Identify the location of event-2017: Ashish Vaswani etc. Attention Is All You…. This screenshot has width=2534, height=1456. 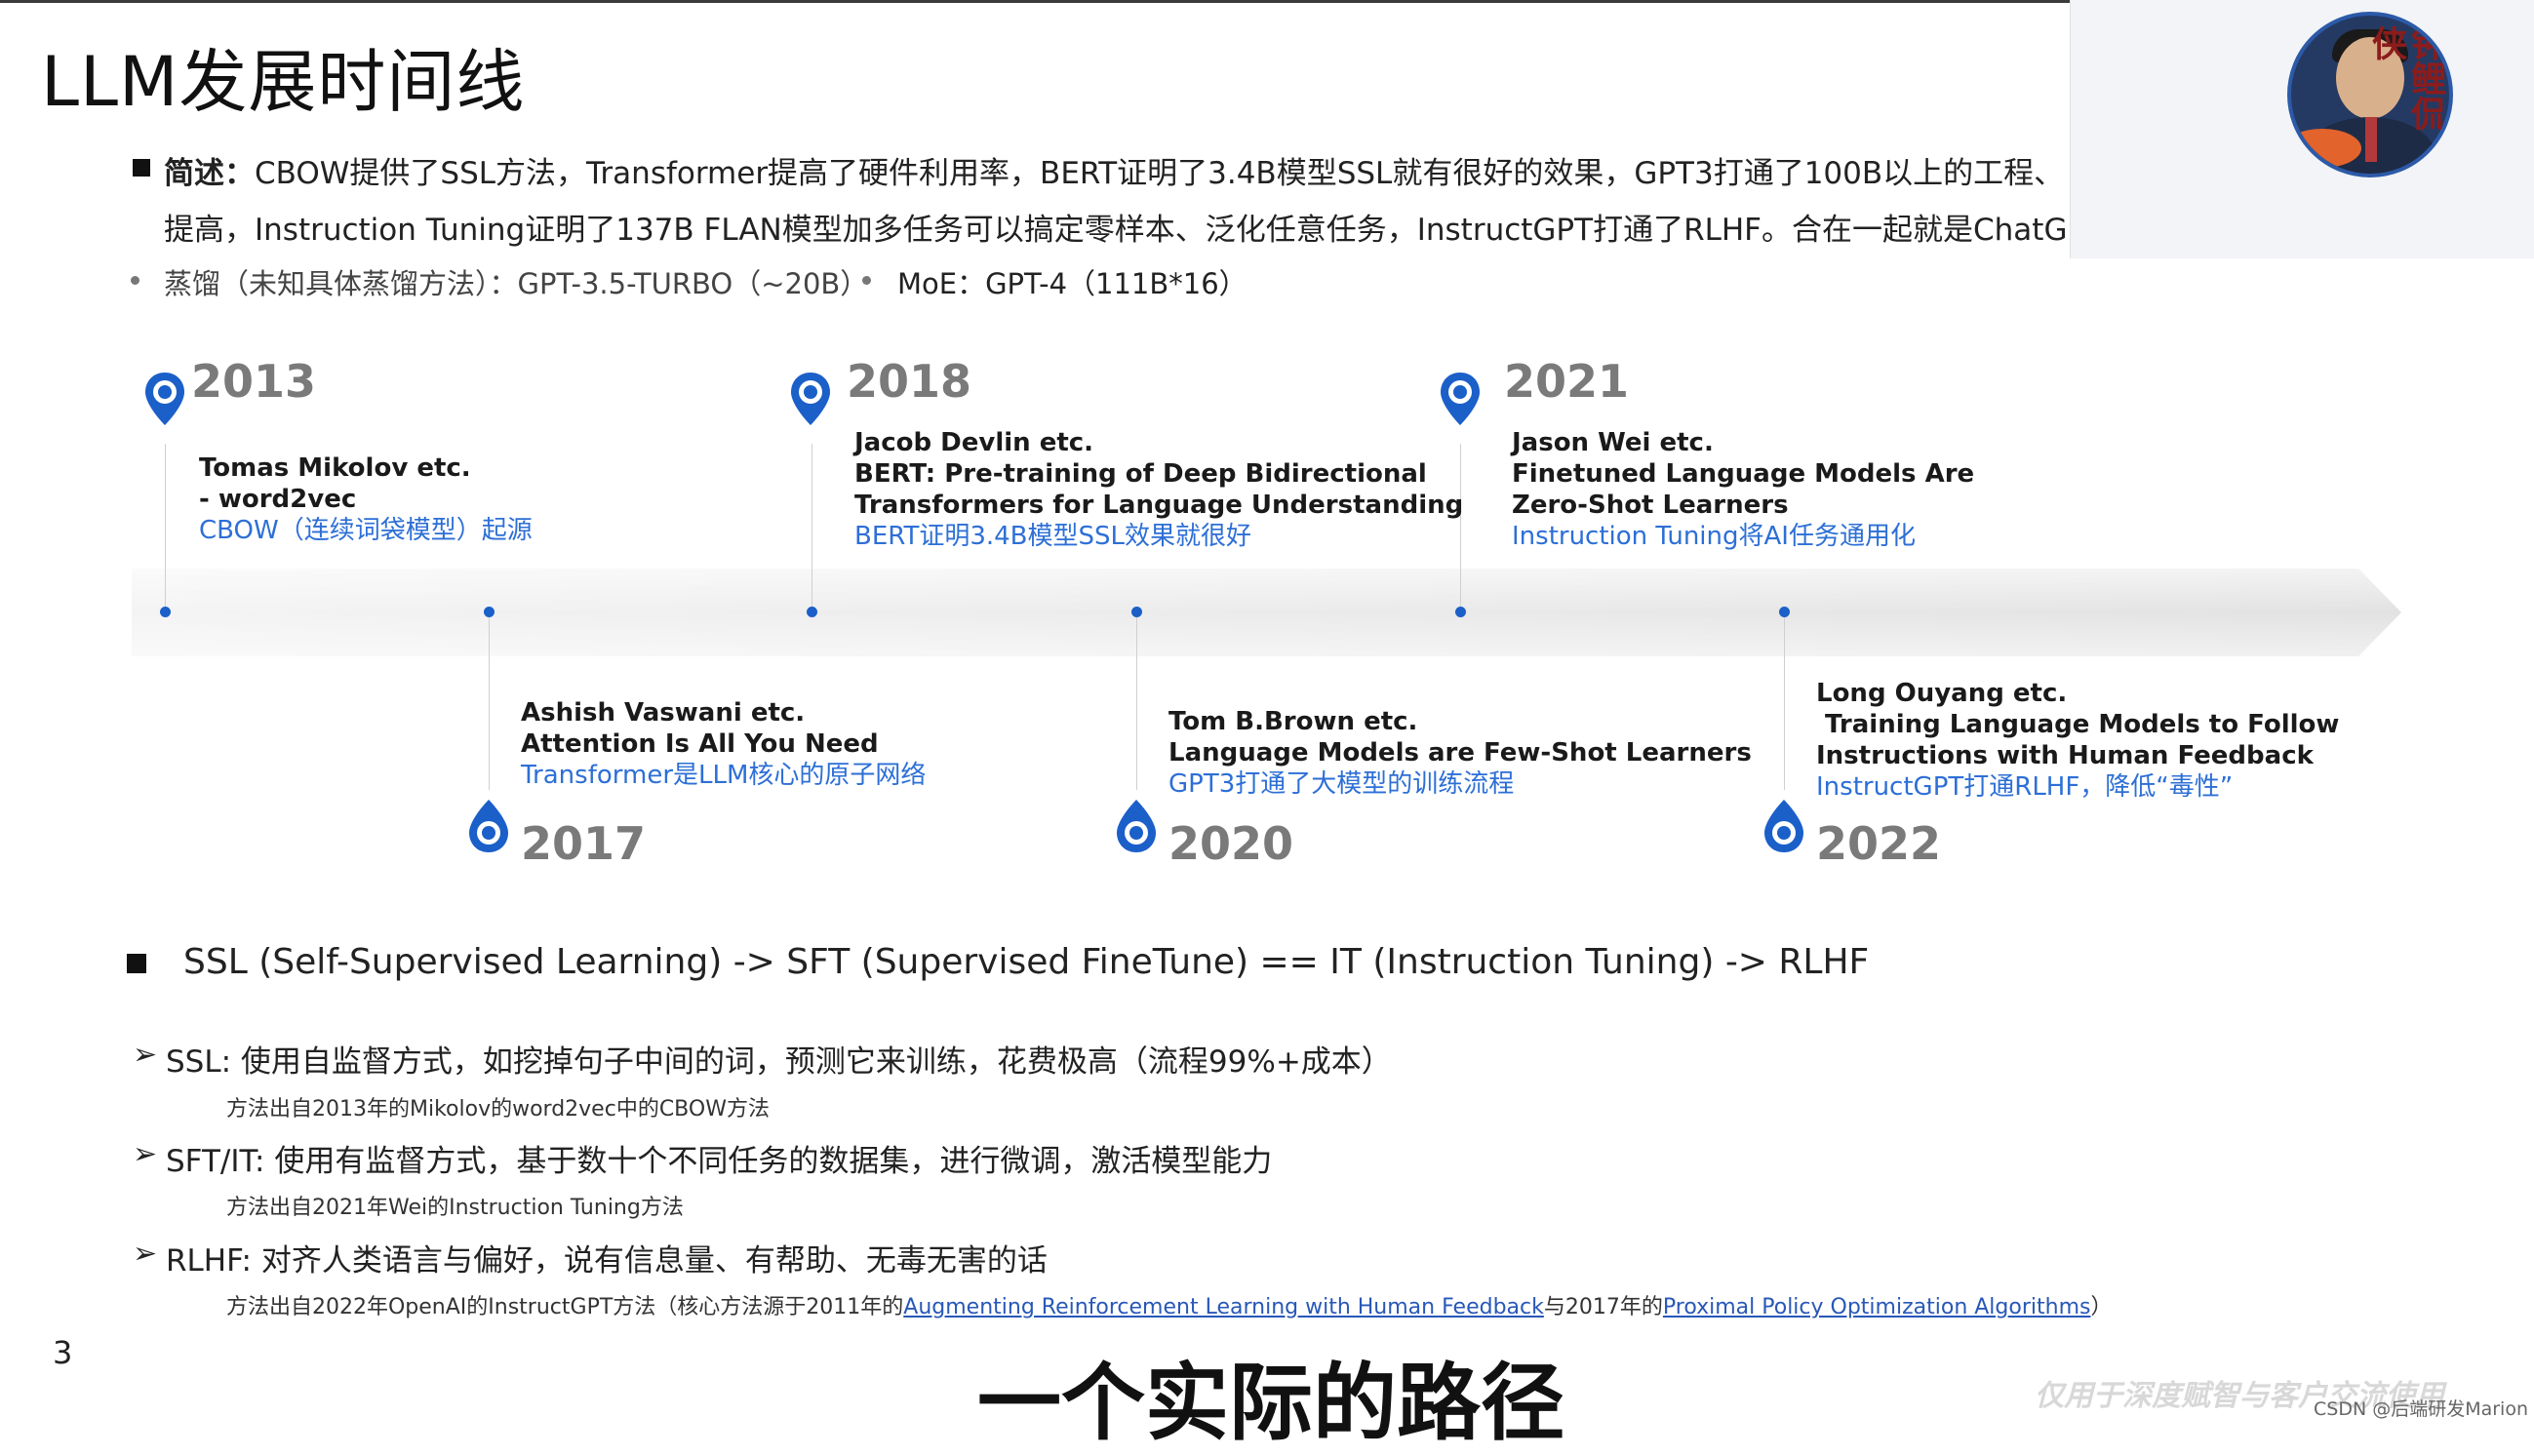
(723, 744).